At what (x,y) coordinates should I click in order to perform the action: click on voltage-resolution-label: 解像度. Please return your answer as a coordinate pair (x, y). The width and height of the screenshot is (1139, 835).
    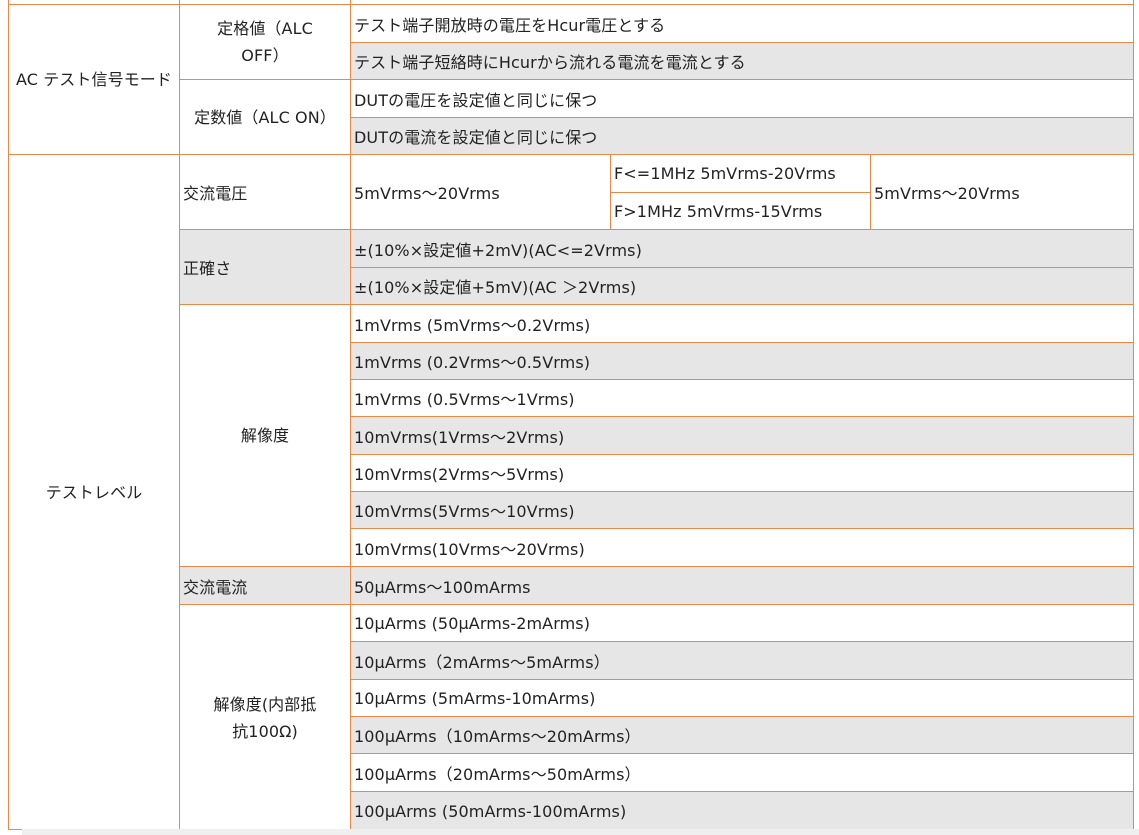
    Looking at the image, I should click on (265, 435).